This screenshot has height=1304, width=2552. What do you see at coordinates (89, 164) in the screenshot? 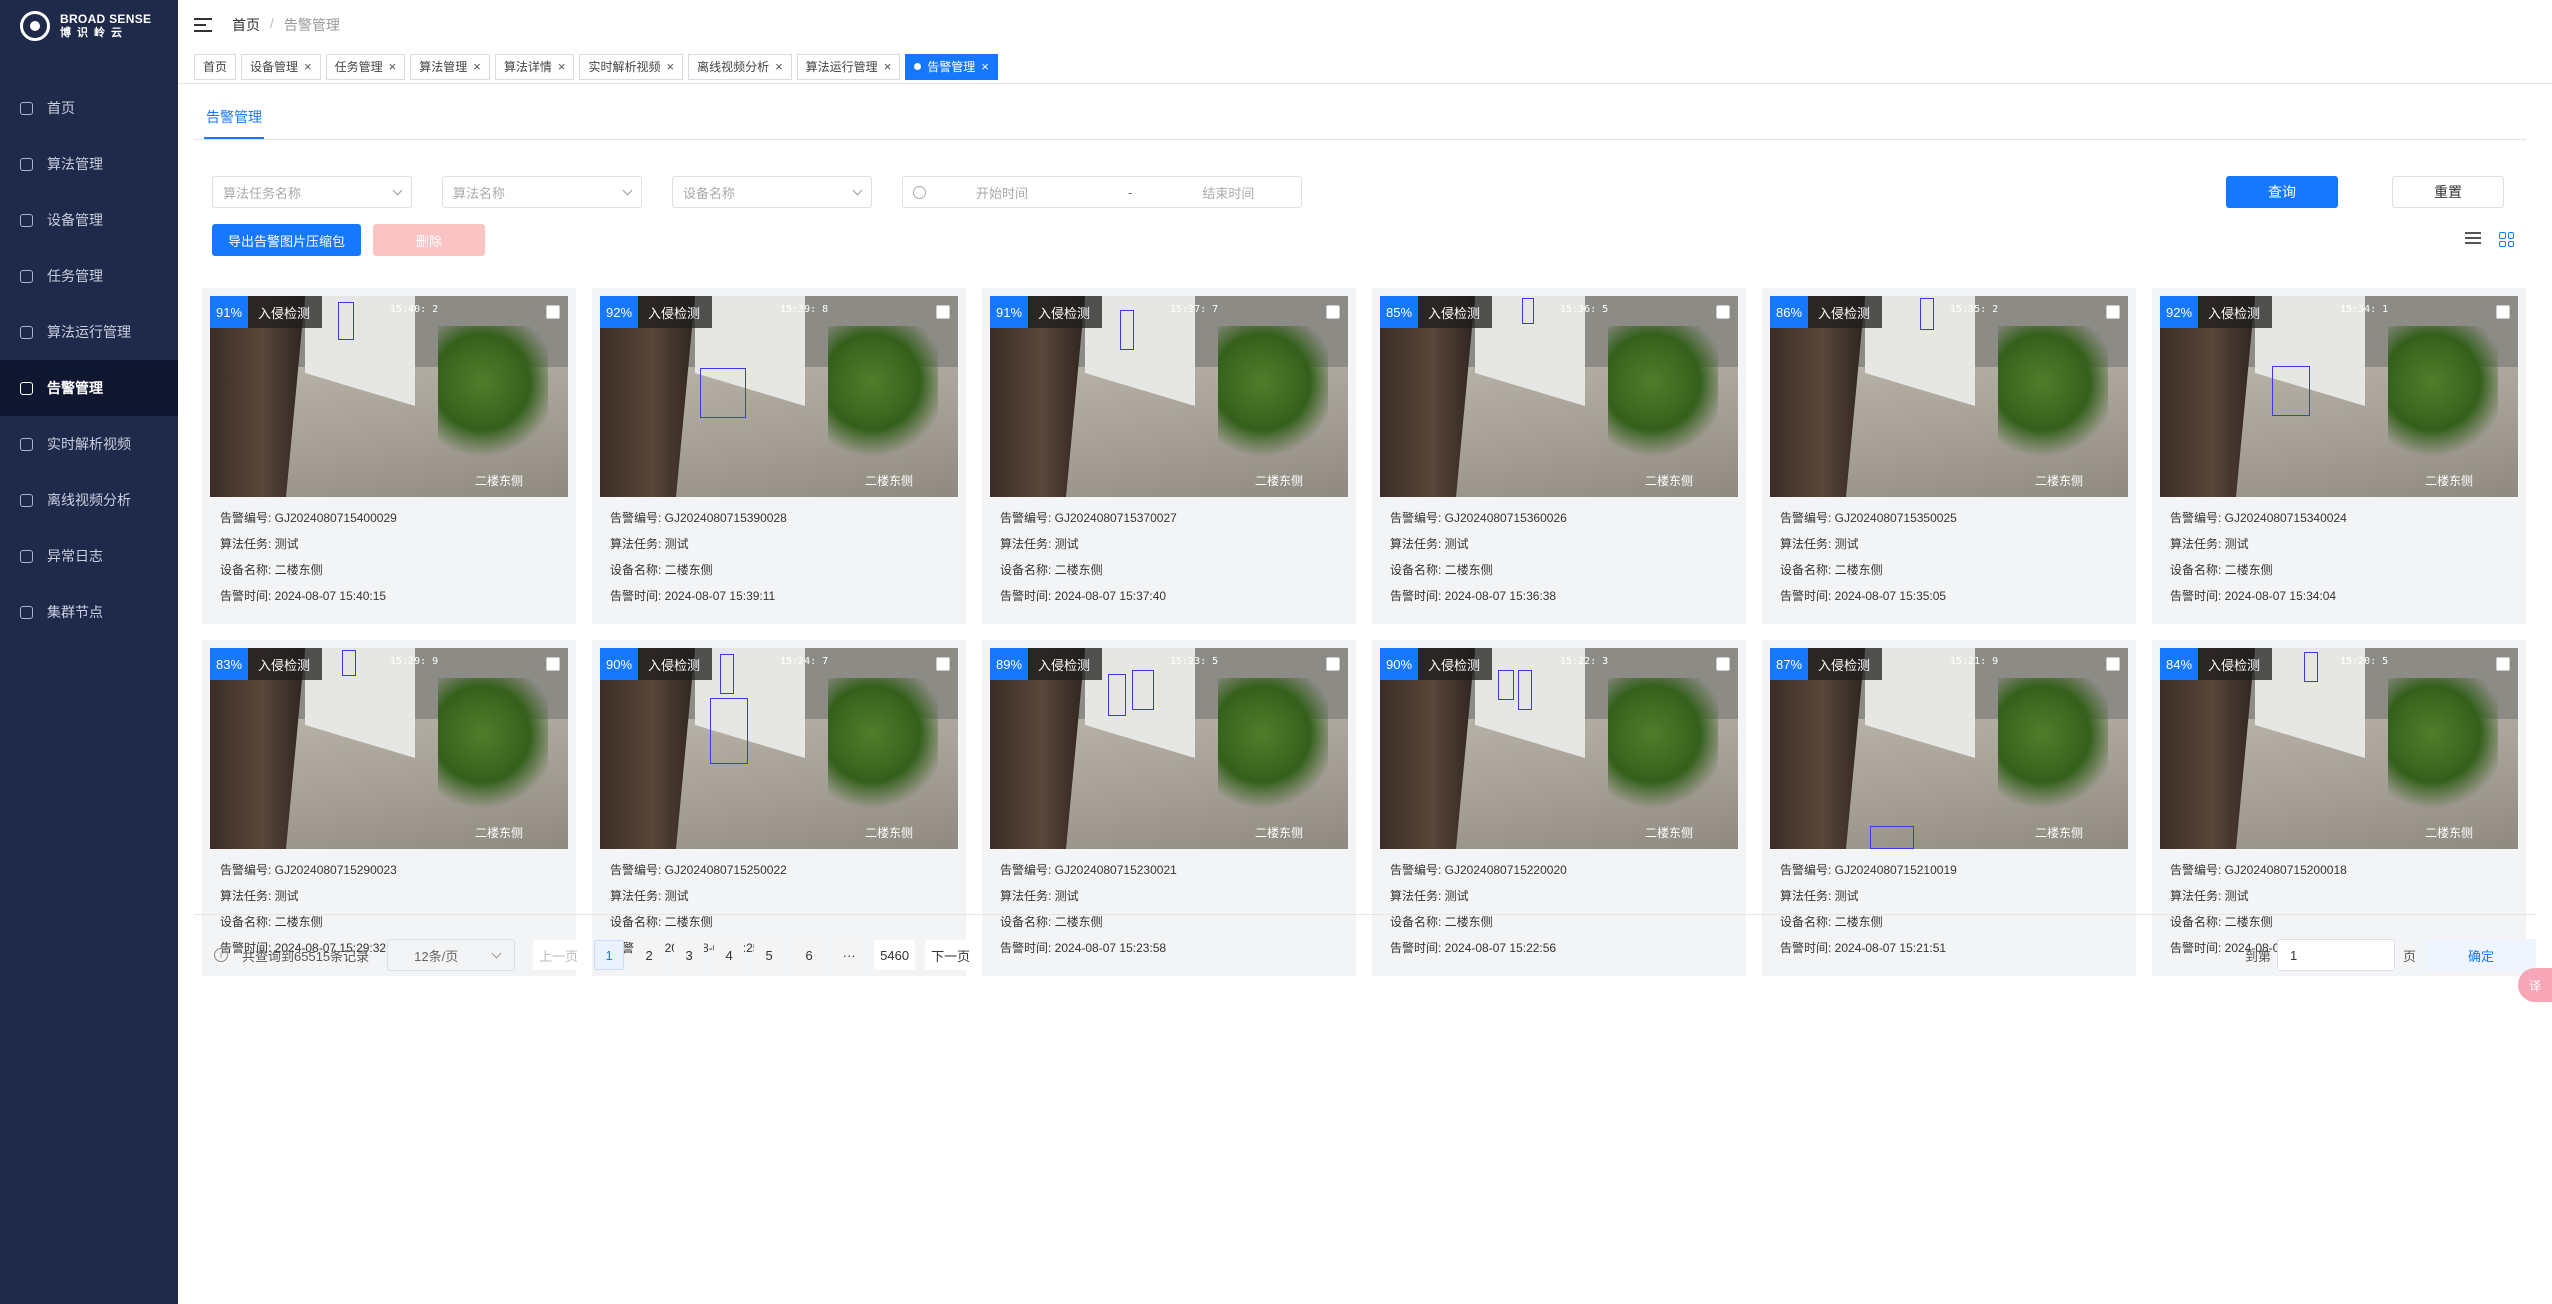
I see `sidebar-item-algorithm: 算法管理` at bounding box center [89, 164].